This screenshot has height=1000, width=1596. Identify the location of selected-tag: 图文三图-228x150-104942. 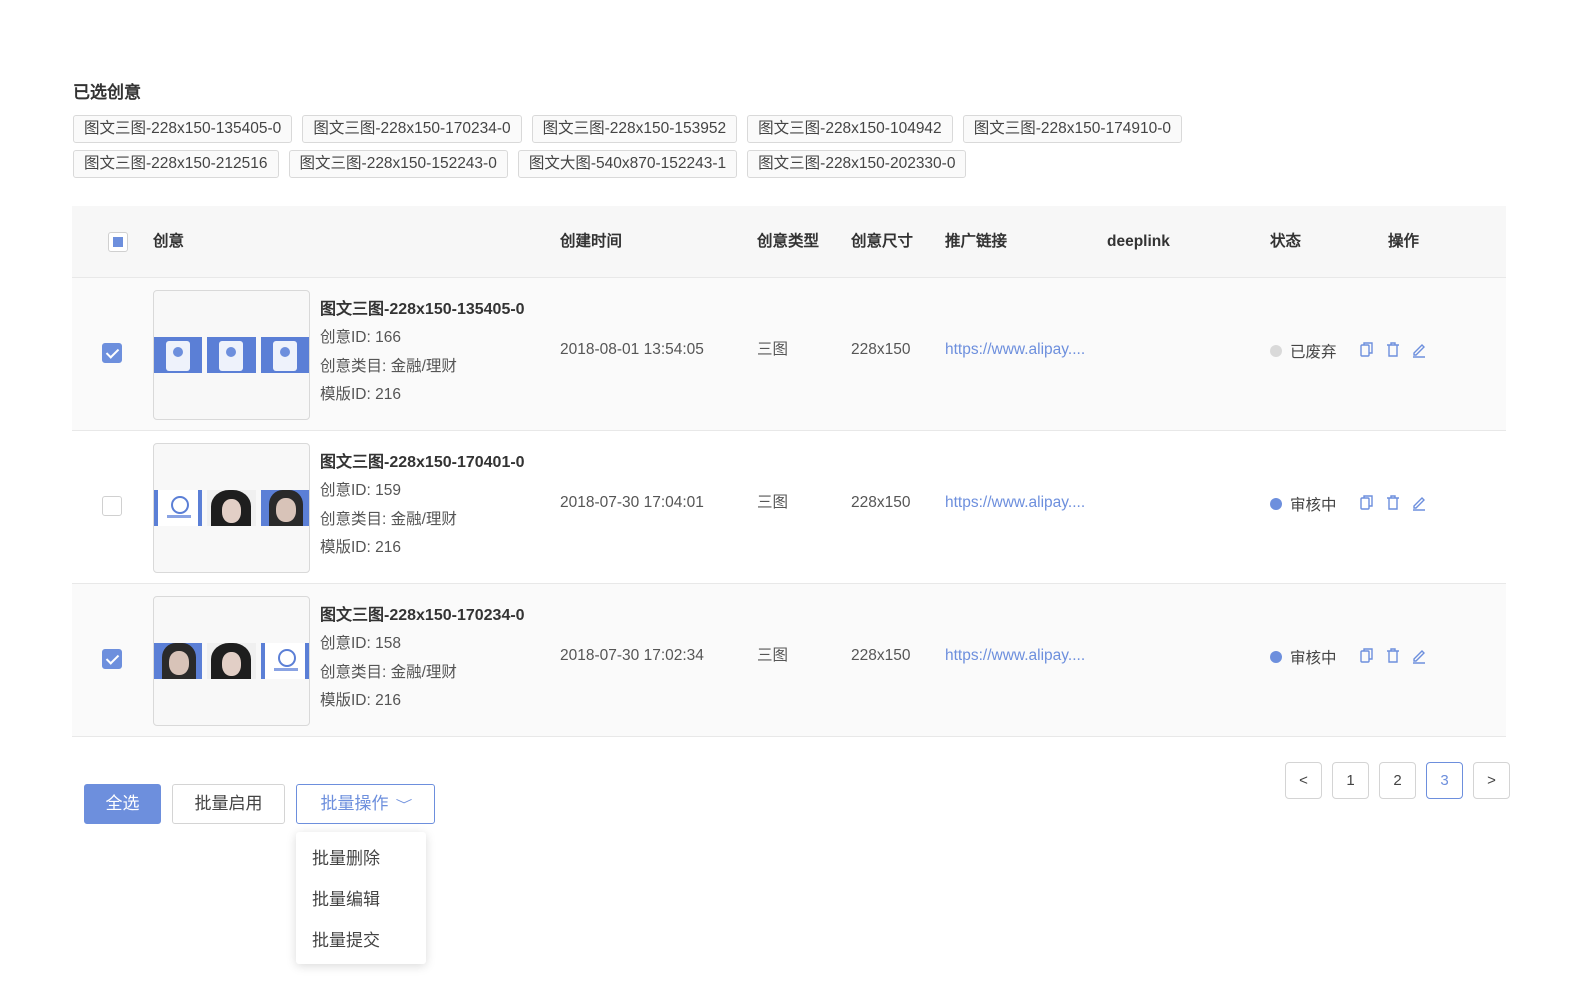
(850, 129).